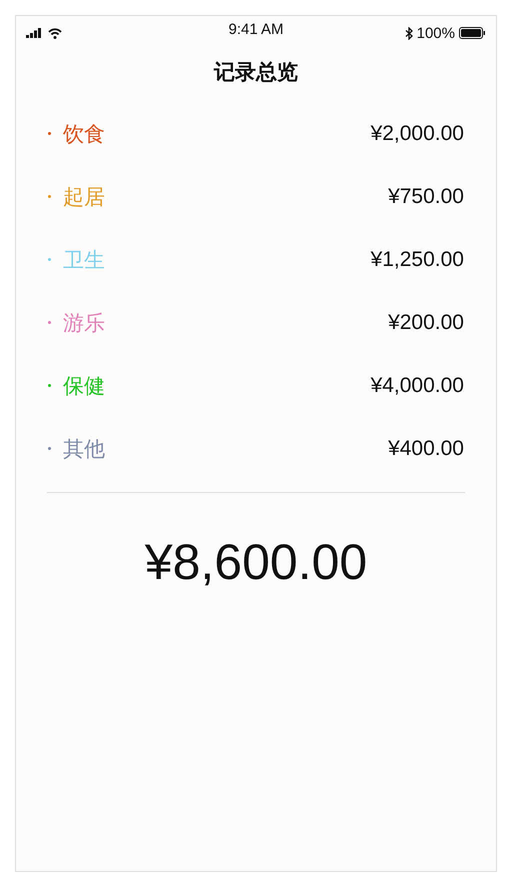 The width and height of the screenshot is (512, 886). I want to click on category-label: 饮食, so click(84, 134).